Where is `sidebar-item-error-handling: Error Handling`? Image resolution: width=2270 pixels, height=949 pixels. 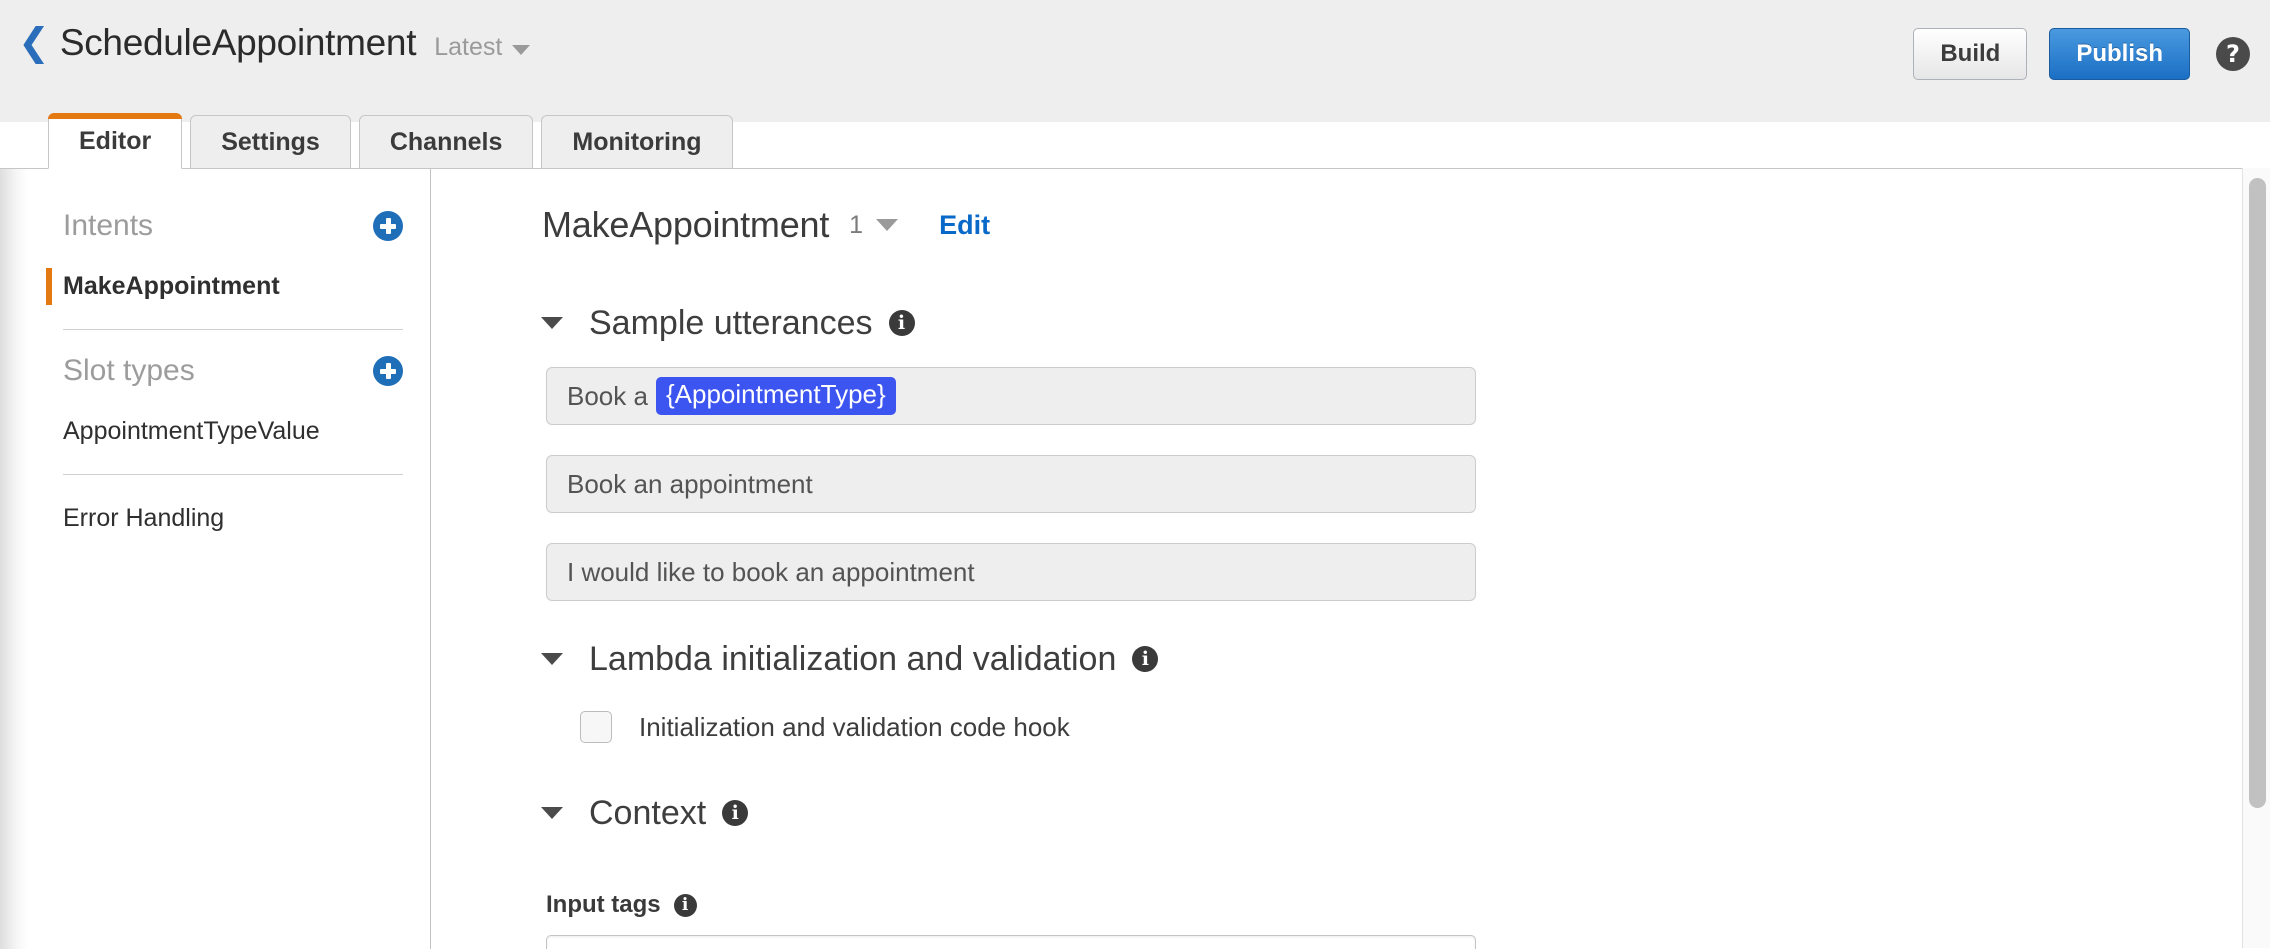
sidebar-item-error-handling: Error Handling is located at coordinates (229, 518).